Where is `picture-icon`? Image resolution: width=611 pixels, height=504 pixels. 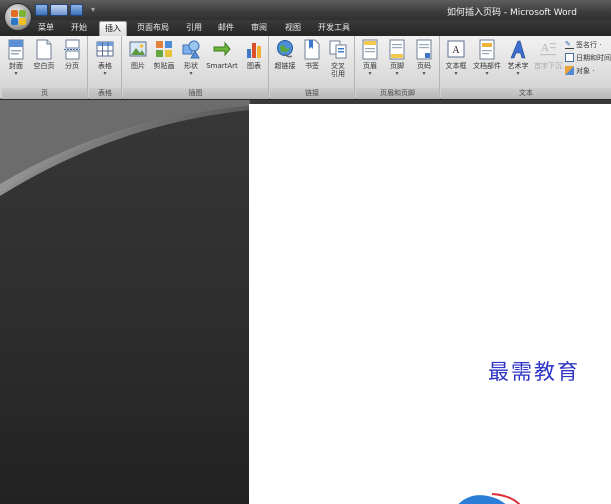 picture-icon is located at coordinates (138, 49).